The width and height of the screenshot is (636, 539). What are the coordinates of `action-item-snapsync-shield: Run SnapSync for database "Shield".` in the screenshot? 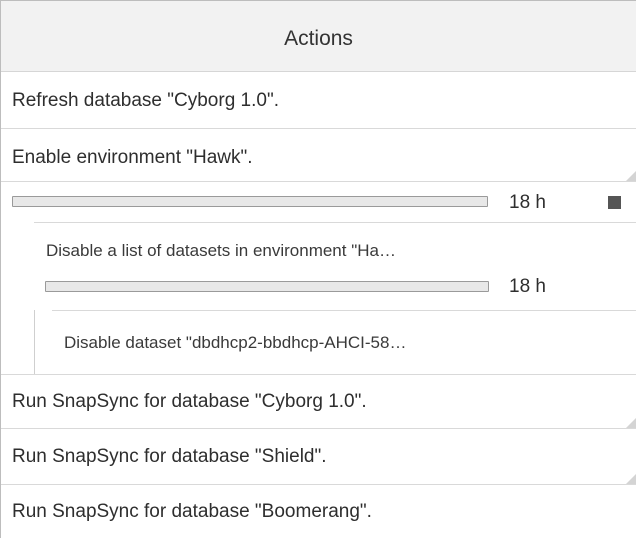 It's located at (318, 457).